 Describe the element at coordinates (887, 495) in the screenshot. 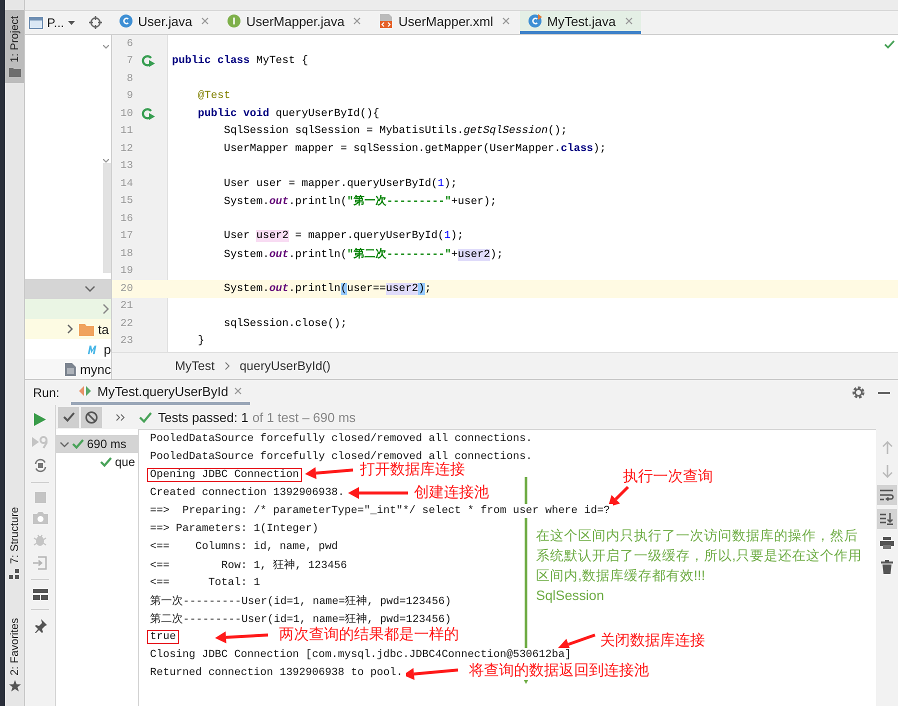

I see `soft-wrap-icon` at that location.